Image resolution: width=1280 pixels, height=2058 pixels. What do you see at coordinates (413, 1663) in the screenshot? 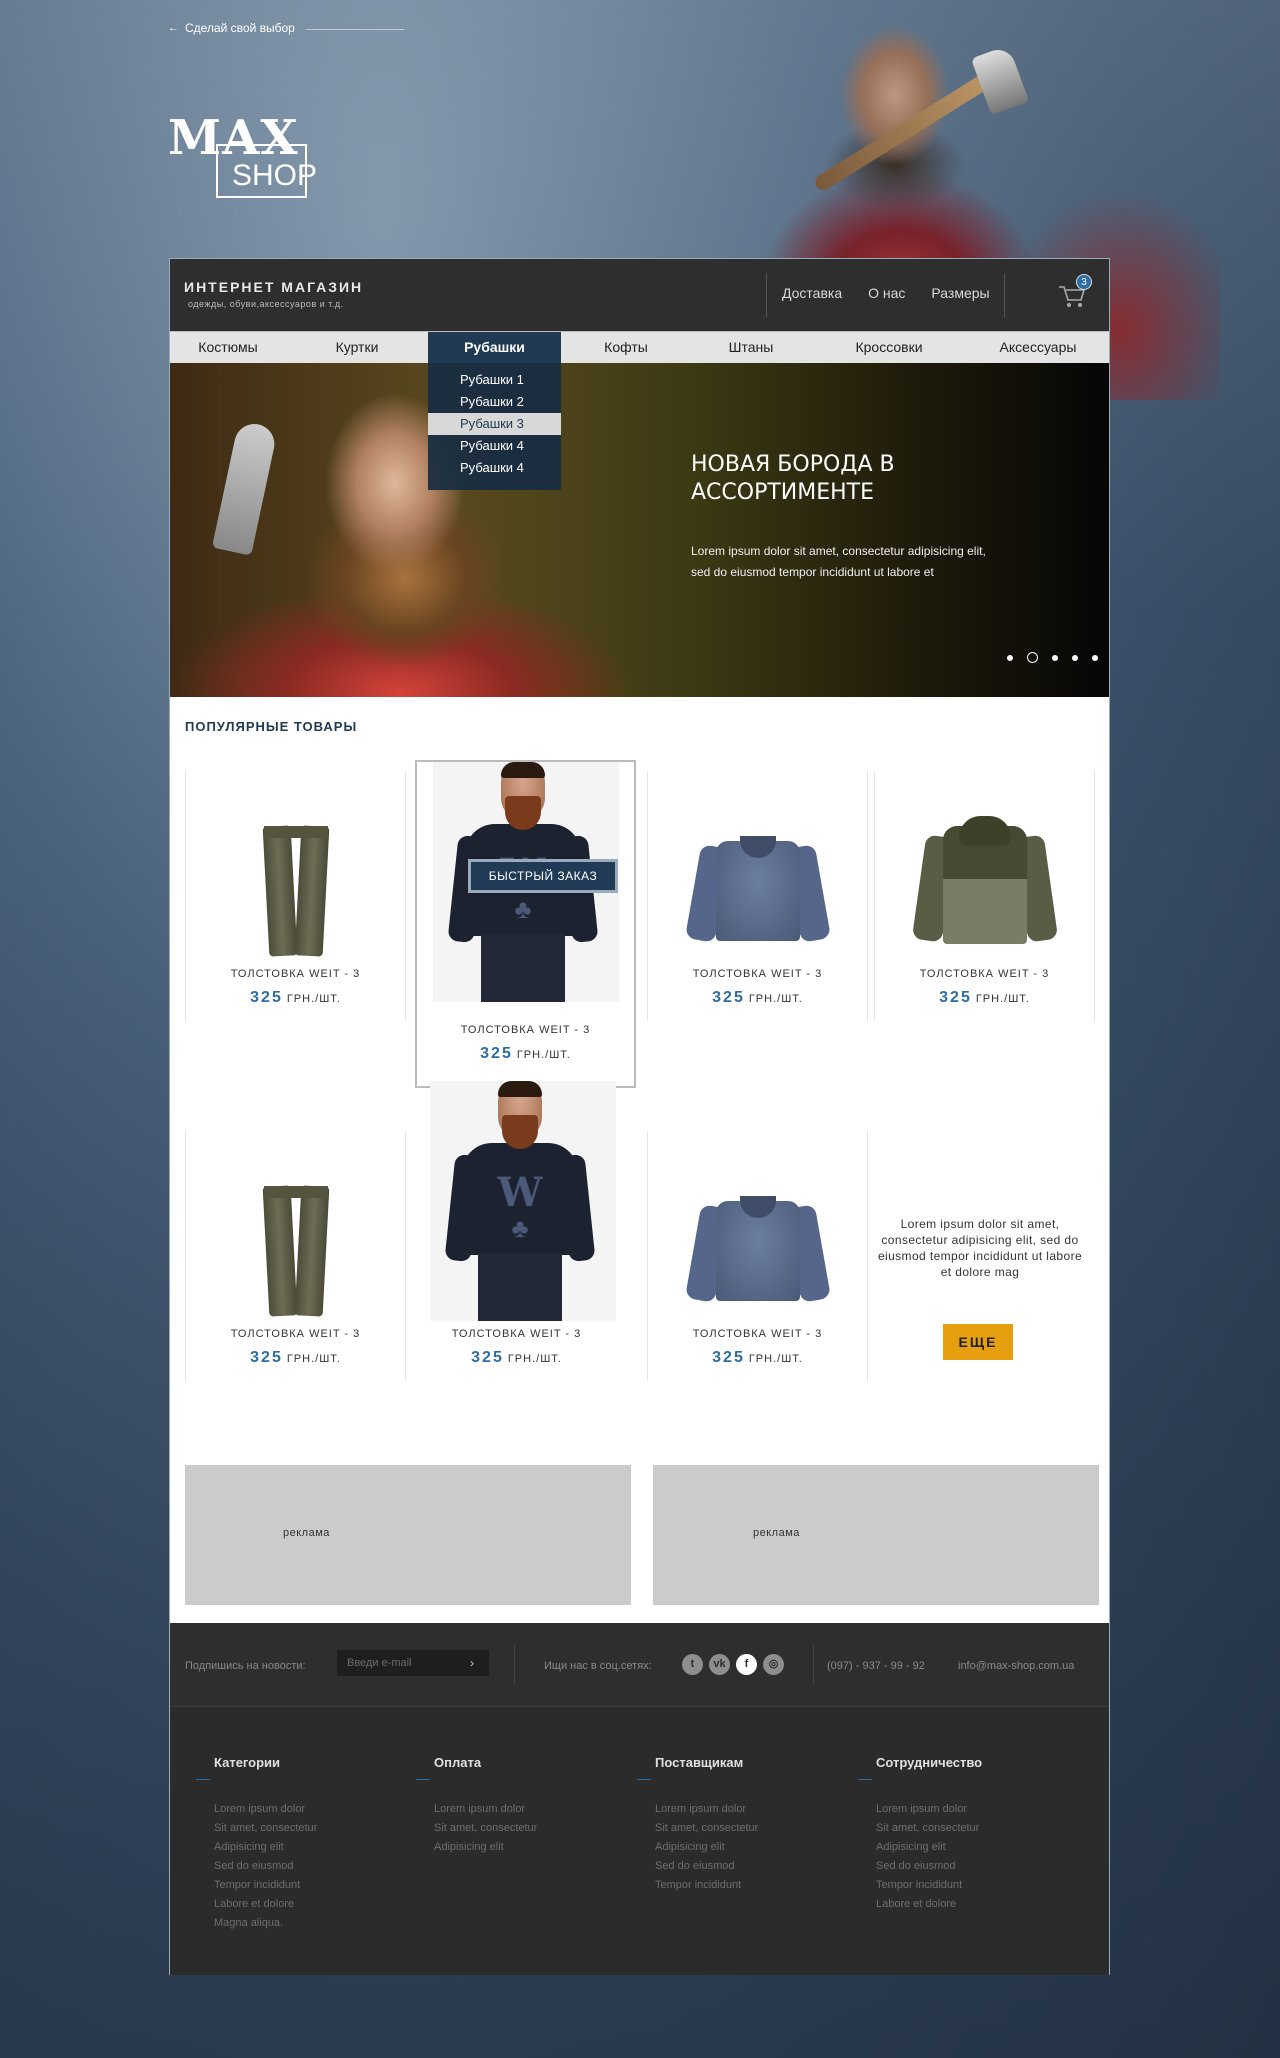
I see `email-input` at bounding box center [413, 1663].